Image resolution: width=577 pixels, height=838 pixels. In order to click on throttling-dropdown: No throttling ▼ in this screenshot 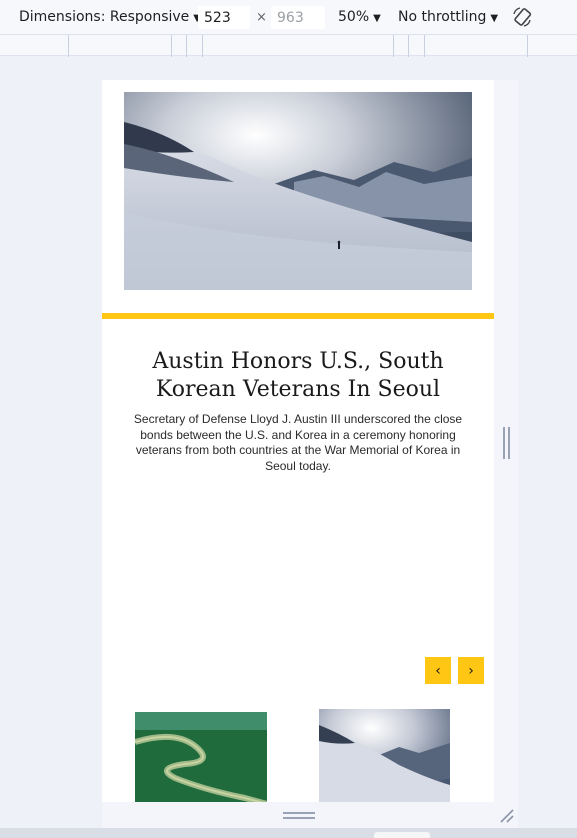, I will do `click(448, 17)`.